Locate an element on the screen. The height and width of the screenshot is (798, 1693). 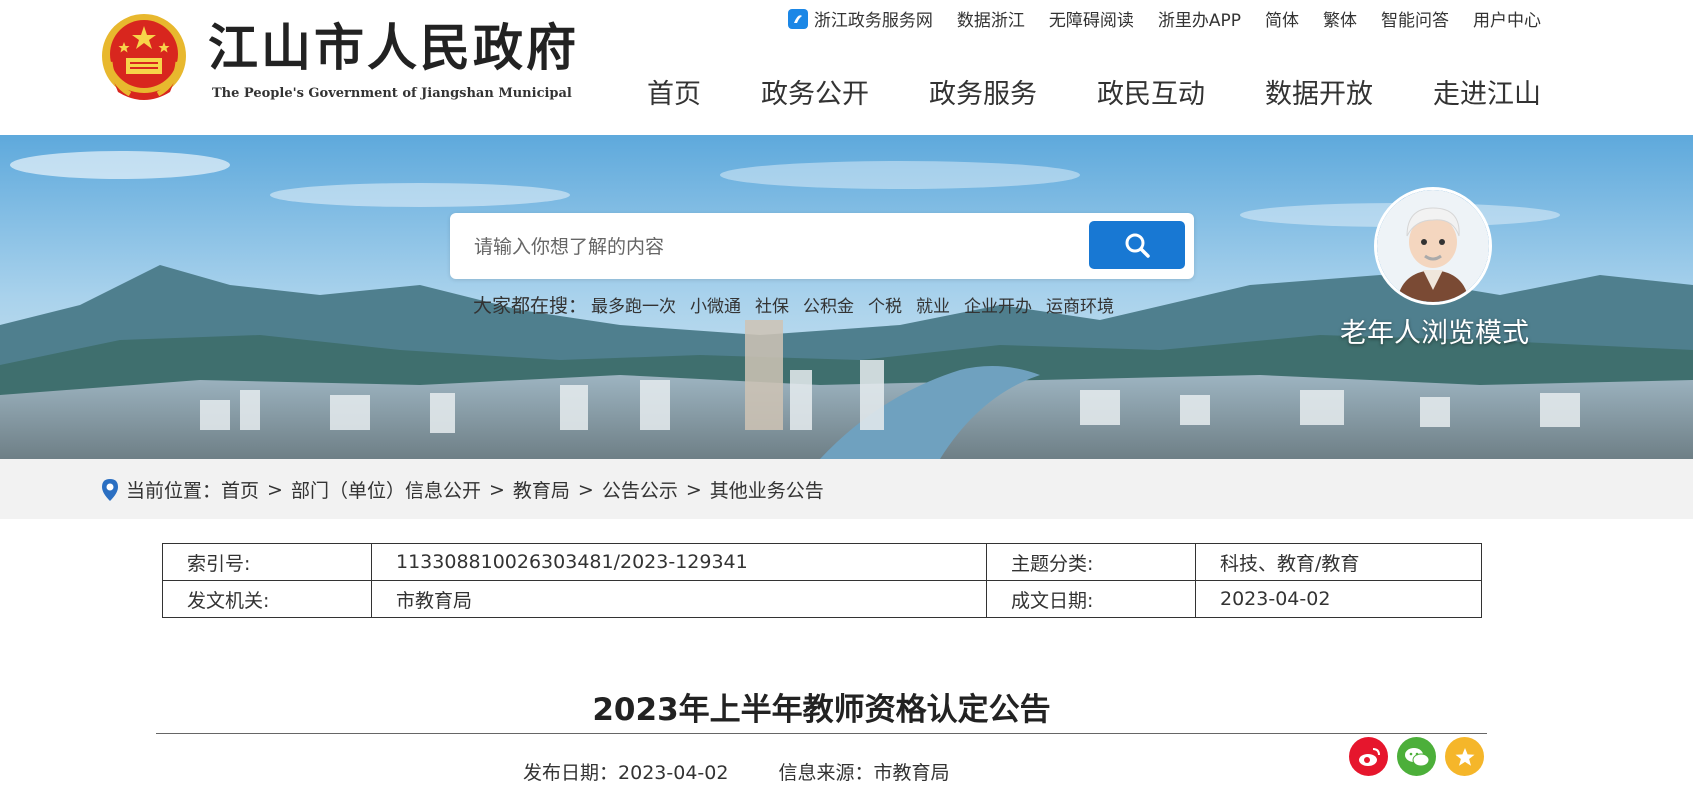
written-date-value: 2023-04-02 is located at coordinates (1338, 599).